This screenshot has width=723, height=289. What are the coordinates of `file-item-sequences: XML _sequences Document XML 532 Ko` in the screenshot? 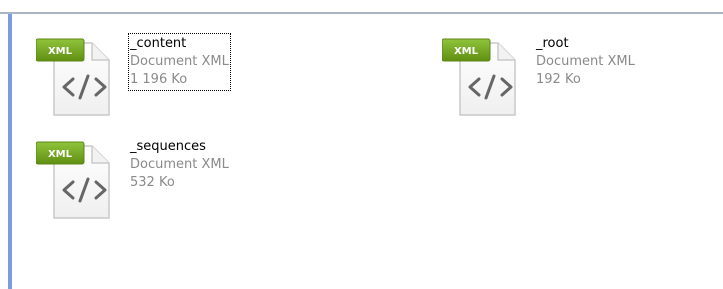 It's located at (195, 181).